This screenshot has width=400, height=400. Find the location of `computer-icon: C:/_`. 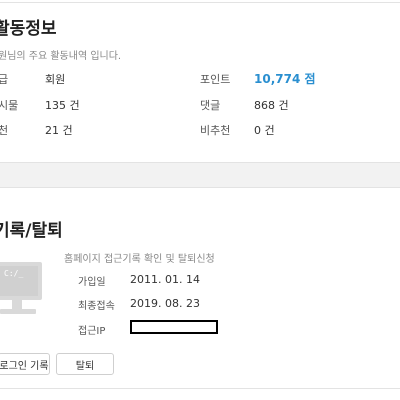

computer-icon: C:/_ is located at coordinates (23, 292).